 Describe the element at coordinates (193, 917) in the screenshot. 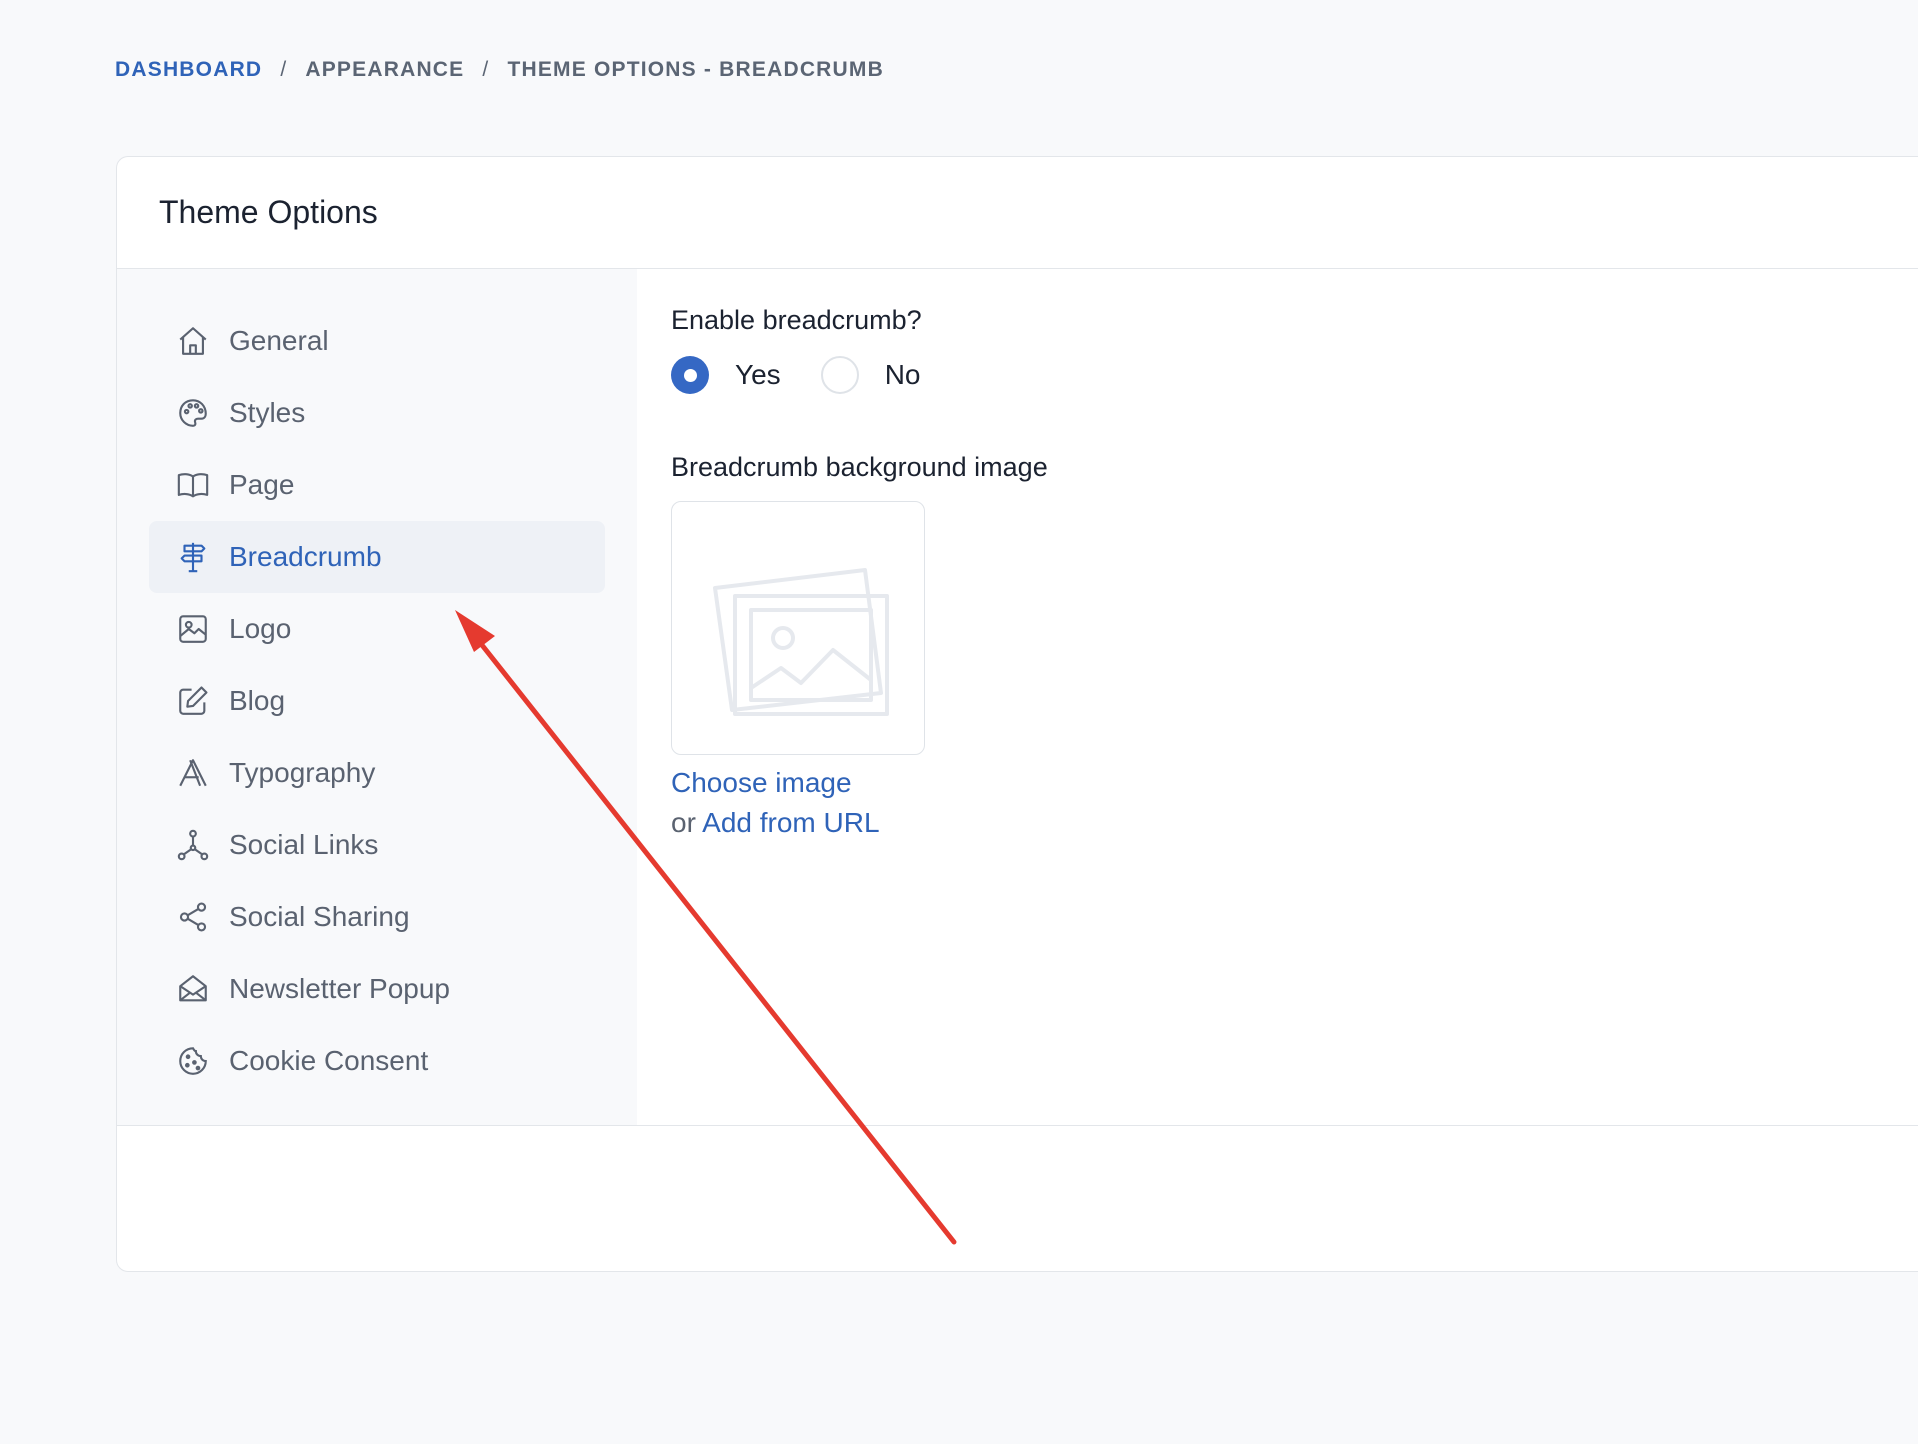

I see `share-icon` at that location.